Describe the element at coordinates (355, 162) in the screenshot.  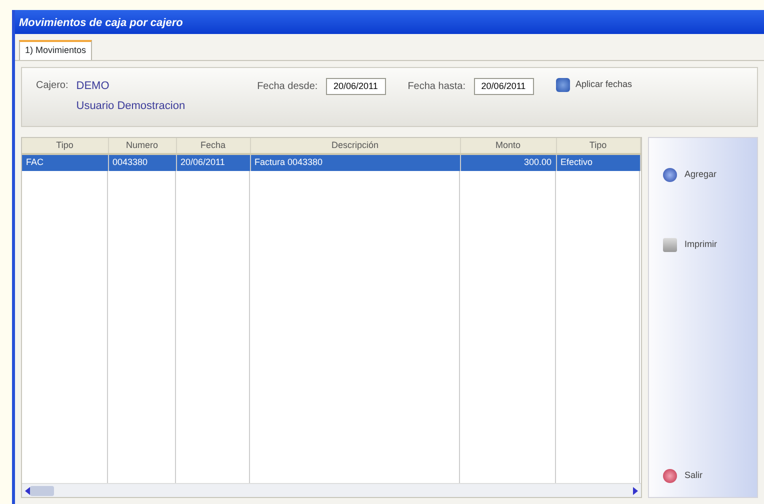
I see `table-cell: Factura 0043380` at that location.